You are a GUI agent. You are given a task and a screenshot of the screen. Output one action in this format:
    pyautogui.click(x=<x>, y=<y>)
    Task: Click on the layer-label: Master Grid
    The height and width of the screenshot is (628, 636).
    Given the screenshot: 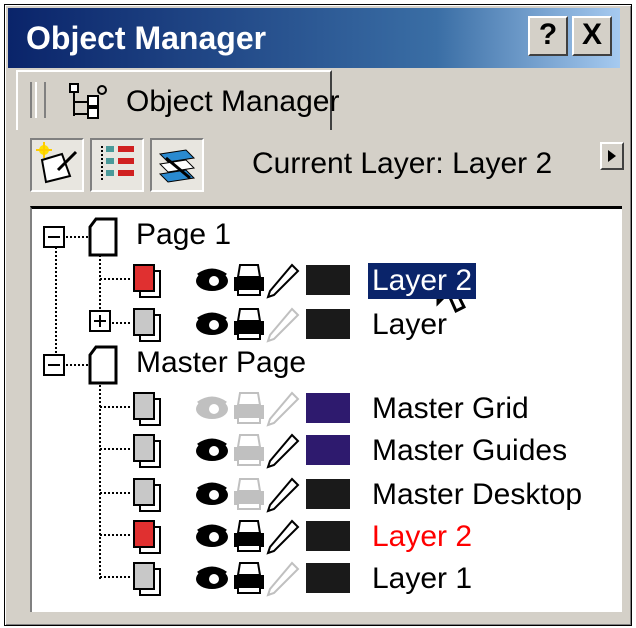 What is the action you would take?
    pyautogui.click(x=450, y=409)
    